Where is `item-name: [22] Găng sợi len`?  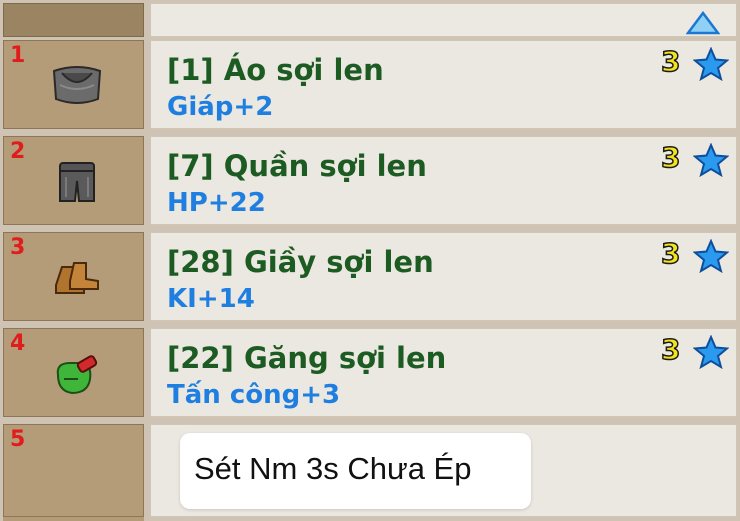 item-name: [22] Găng sợi len is located at coordinates (307, 358).